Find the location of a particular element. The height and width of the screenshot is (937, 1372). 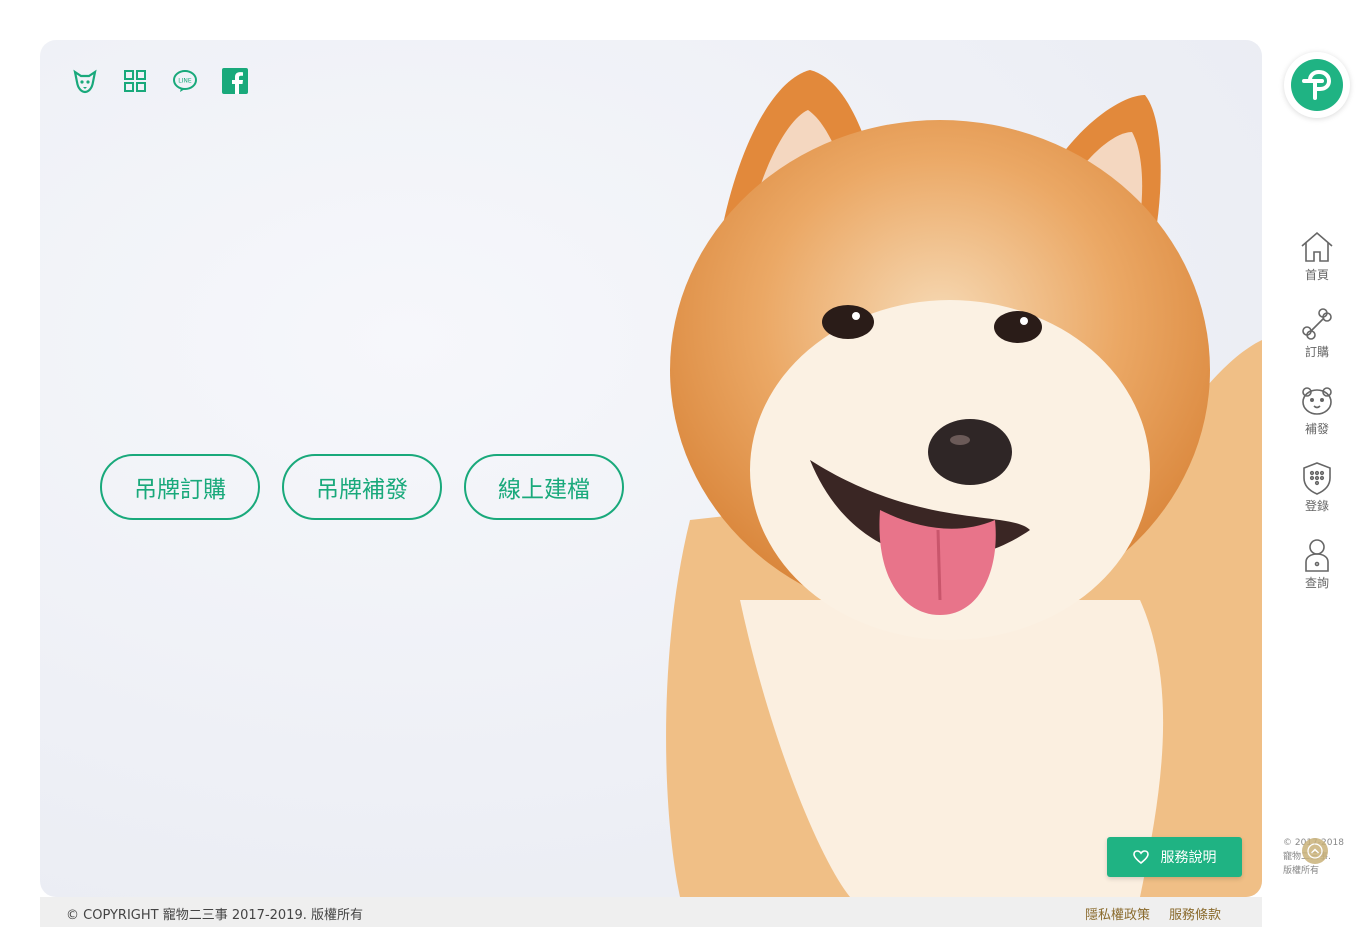

cta-buttons: 吊牌訂購 吊牌補發 線上建檔 is located at coordinates (362, 487).